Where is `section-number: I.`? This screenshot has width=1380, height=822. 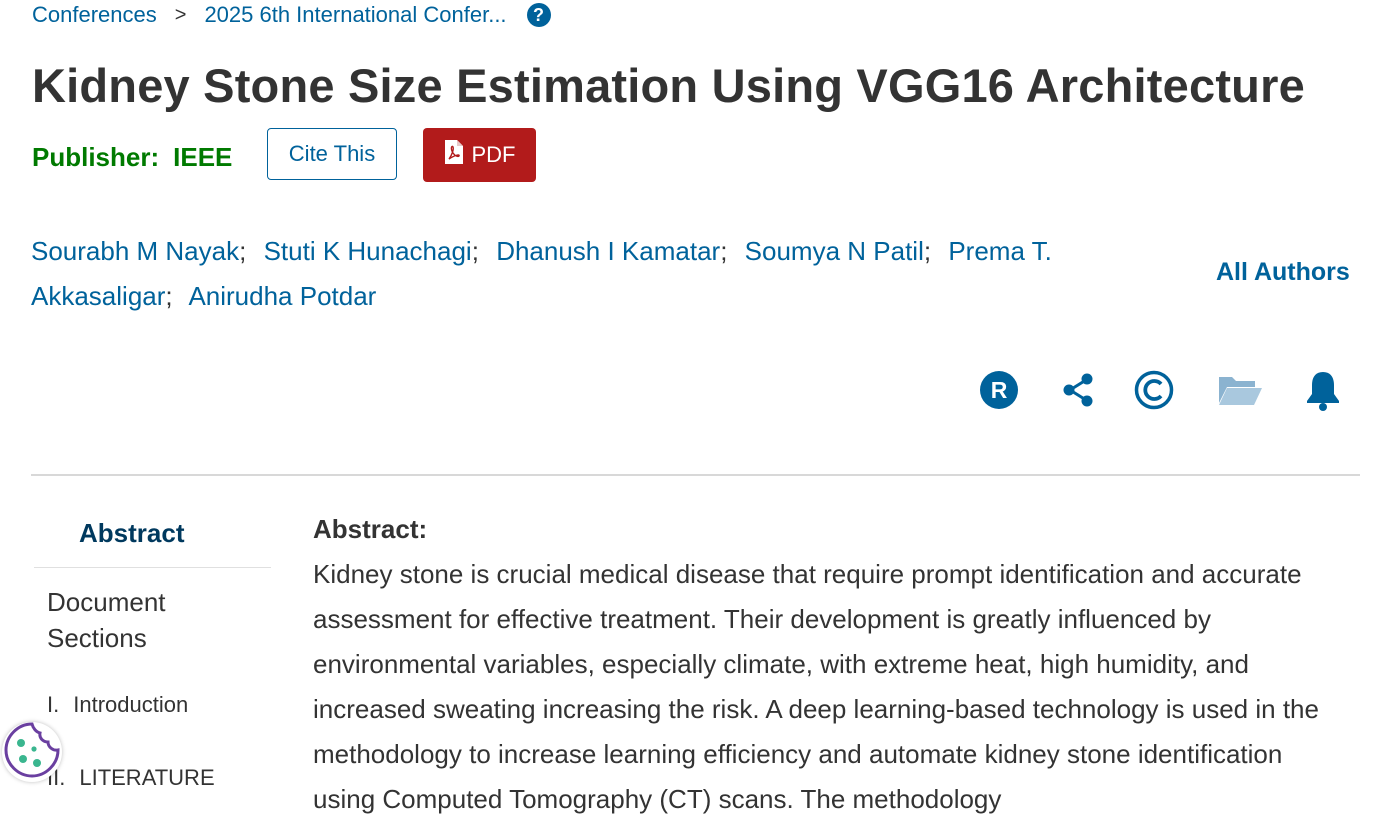 section-number: I. is located at coordinates (53, 704).